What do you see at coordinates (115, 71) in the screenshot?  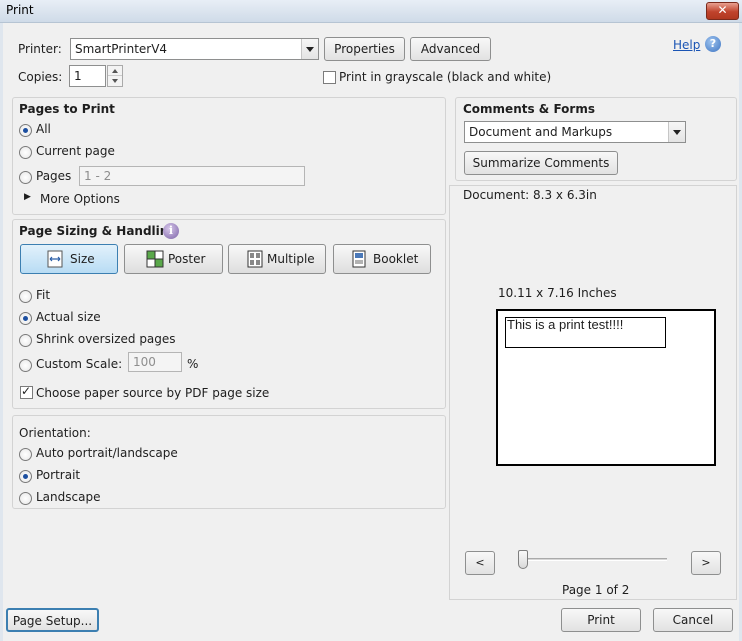 I see `chevron-up-icon` at bounding box center [115, 71].